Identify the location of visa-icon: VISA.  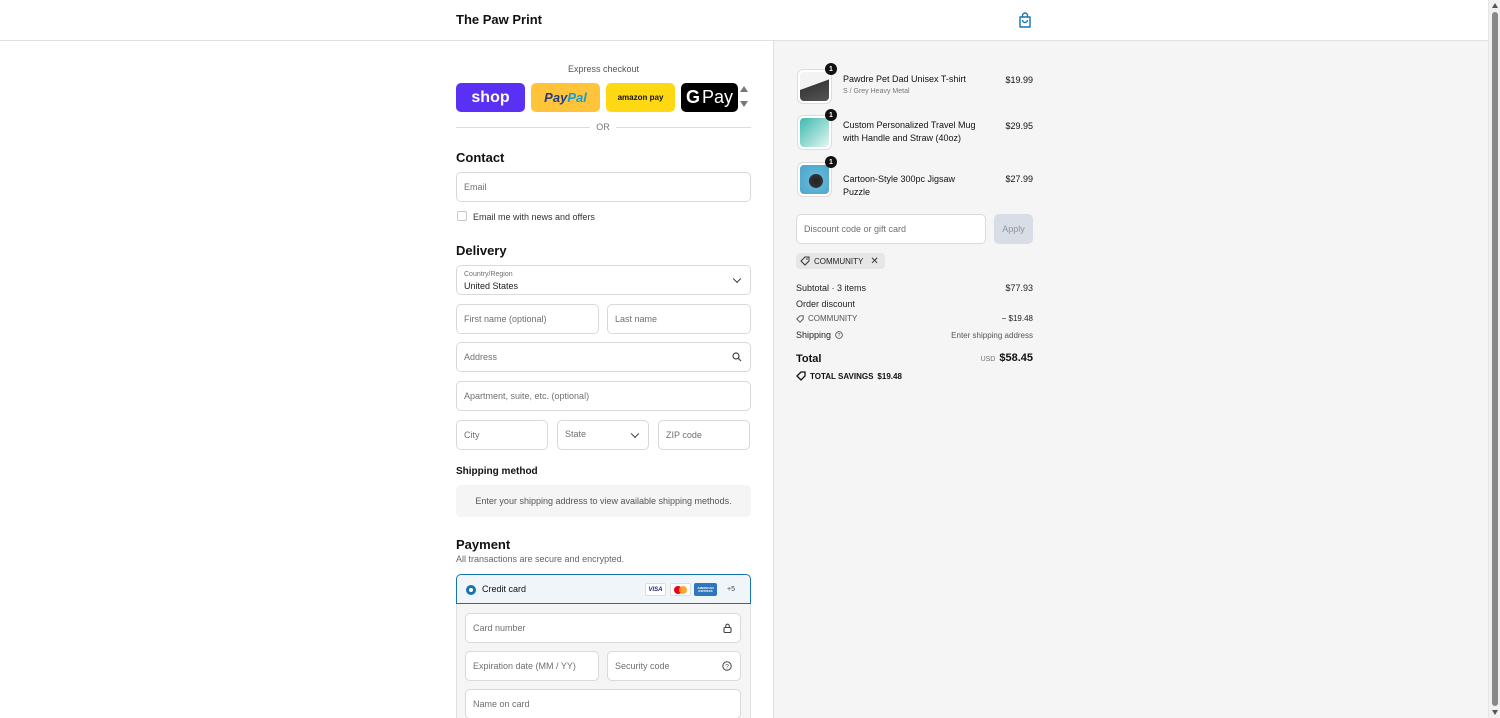
(655, 589).